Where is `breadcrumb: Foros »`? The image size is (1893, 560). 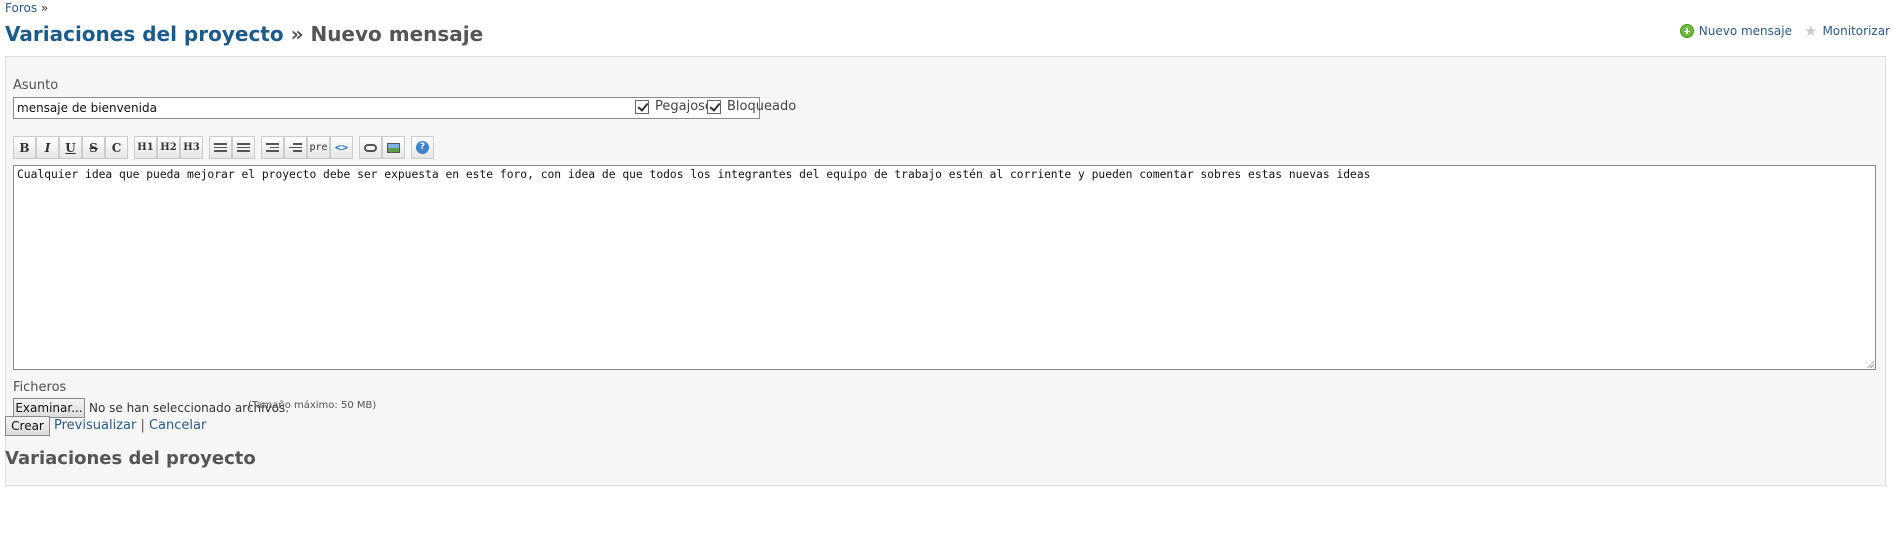 breadcrumb: Foros » is located at coordinates (26, 8).